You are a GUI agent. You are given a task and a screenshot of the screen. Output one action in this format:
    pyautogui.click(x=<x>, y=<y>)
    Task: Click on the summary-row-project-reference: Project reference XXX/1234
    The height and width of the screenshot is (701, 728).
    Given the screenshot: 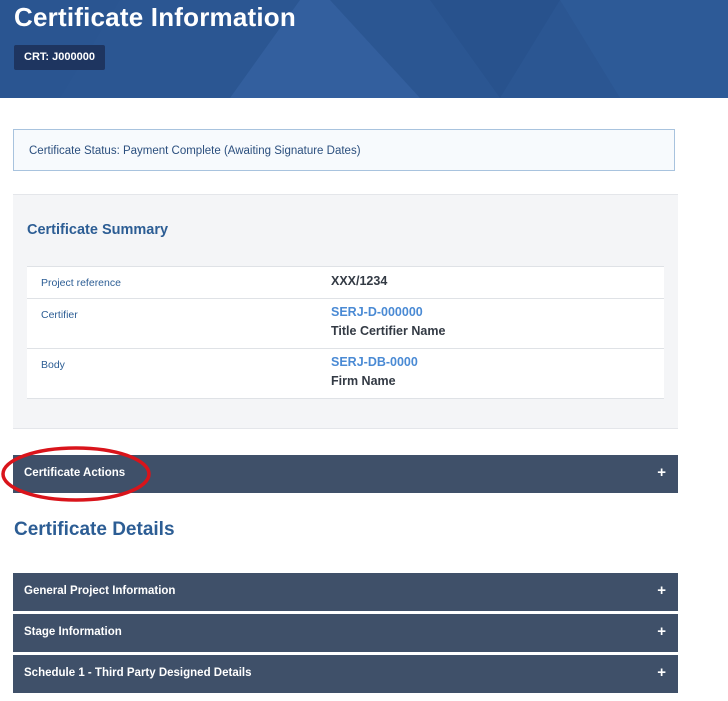 What is the action you would take?
    pyautogui.click(x=345, y=283)
    